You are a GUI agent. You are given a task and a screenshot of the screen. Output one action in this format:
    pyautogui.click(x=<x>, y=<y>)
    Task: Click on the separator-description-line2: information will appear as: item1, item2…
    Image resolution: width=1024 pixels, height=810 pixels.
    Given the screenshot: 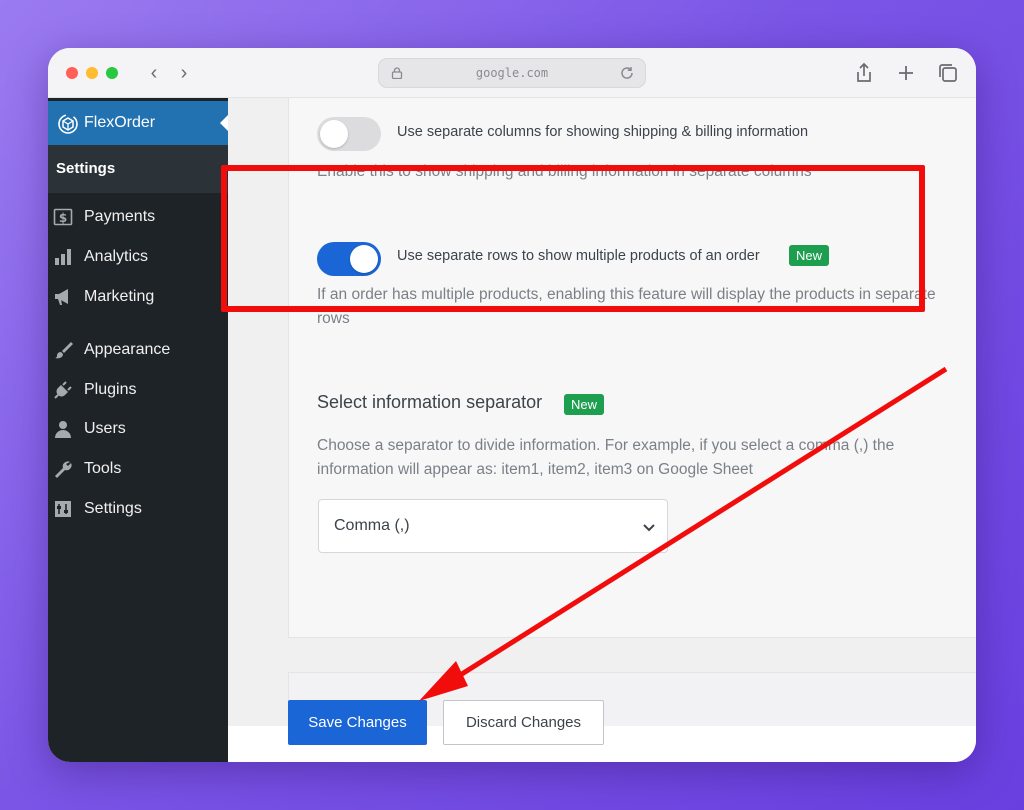 What is the action you would take?
    pyautogui.click(x=535, y=469)
    